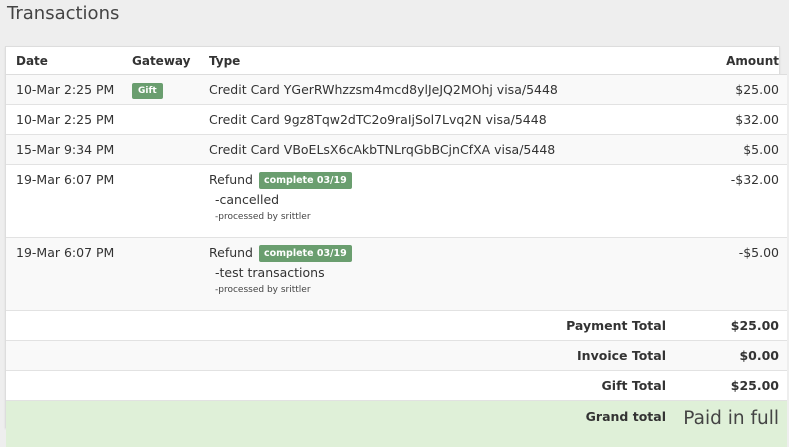 Image resolution: width=789 pixels, height=447 pixels. What do you see at coordinates (63, 13) in the screenshot?
I see `page-title: Transactions` at bounding box center [63, 13].